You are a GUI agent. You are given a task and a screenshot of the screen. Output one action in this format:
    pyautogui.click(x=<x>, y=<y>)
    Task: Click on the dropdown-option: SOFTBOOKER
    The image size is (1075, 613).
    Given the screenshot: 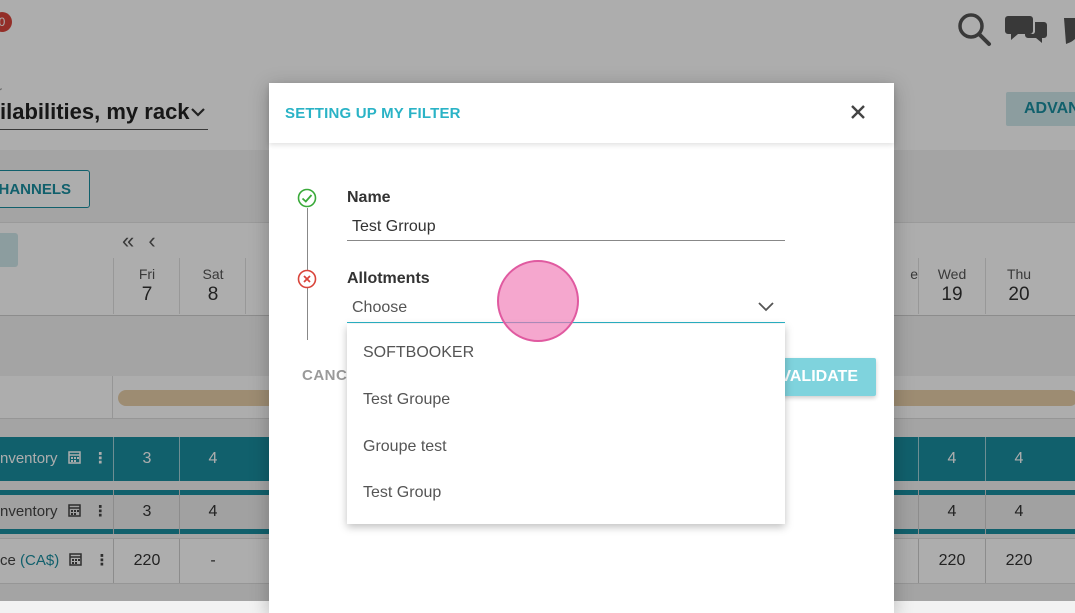 What is the action you would take?
    pyautogui.click(x=566, y=353)
    